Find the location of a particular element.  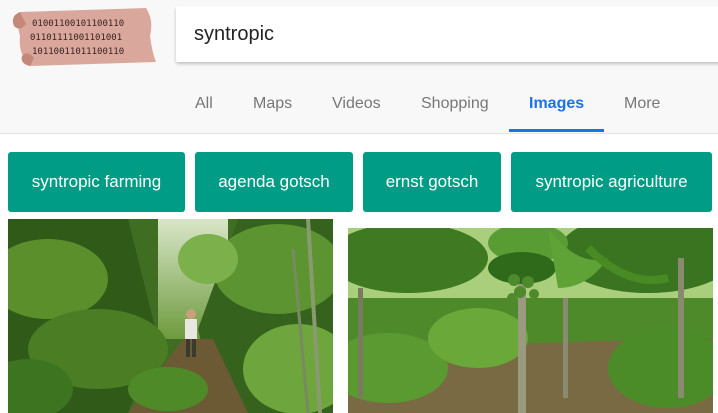

tab-shopping: Shopping is located at coordinates (455, 108).